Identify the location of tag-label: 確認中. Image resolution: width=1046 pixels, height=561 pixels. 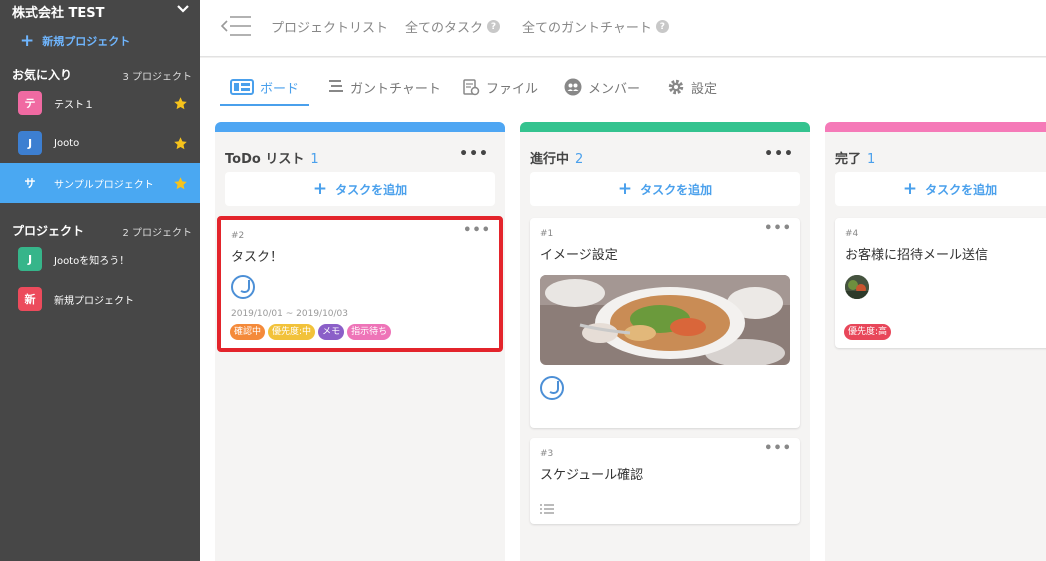
(248, 332).